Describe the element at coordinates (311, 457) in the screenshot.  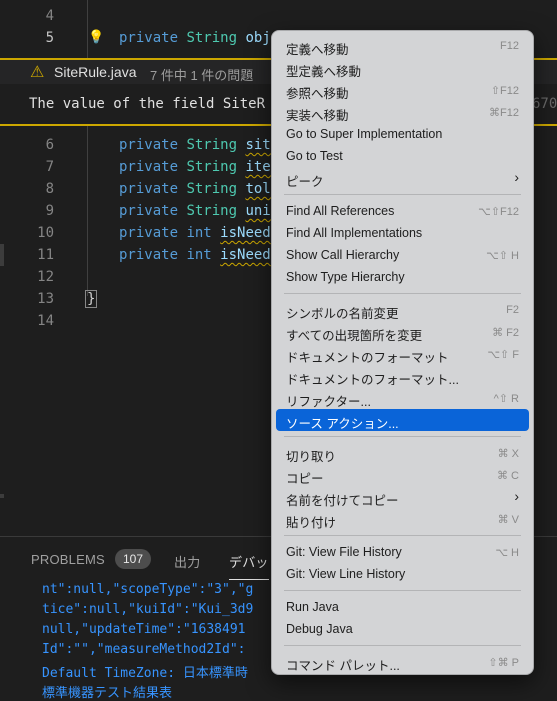
I see `menu-item-label: 切り取り` at that location.